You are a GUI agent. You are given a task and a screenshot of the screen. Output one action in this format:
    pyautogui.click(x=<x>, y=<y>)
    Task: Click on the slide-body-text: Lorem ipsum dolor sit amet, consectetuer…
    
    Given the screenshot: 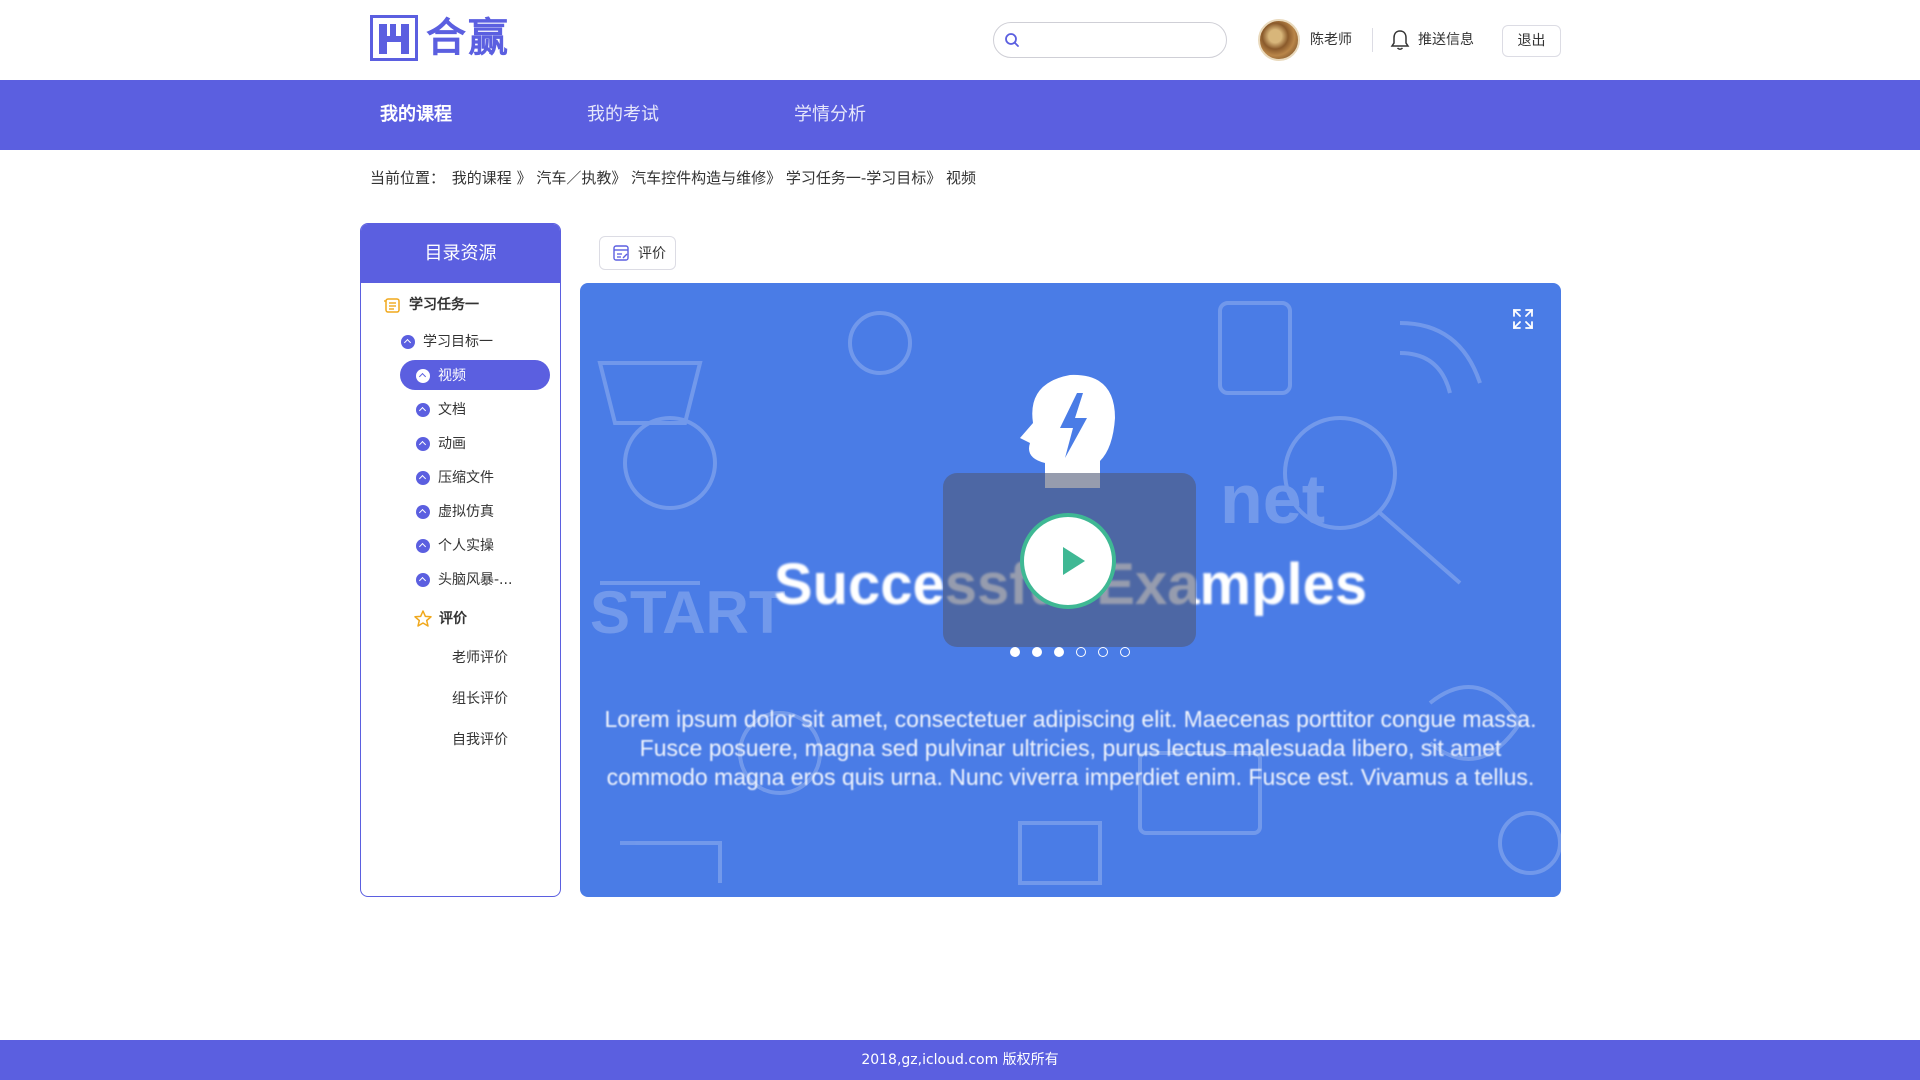 What is the action you would take?
    pyautogui.click(x=1070, y=748)
    